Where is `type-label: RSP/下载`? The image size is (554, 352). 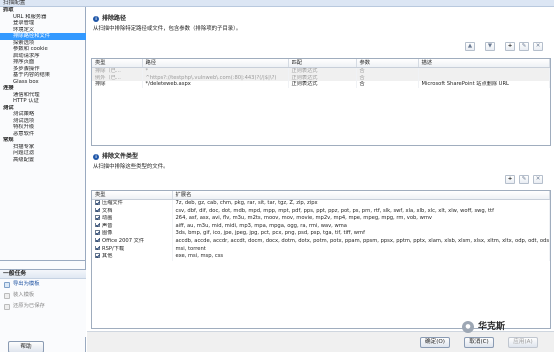
type-label: RSP/下载 is located at coordinates (113, 248).